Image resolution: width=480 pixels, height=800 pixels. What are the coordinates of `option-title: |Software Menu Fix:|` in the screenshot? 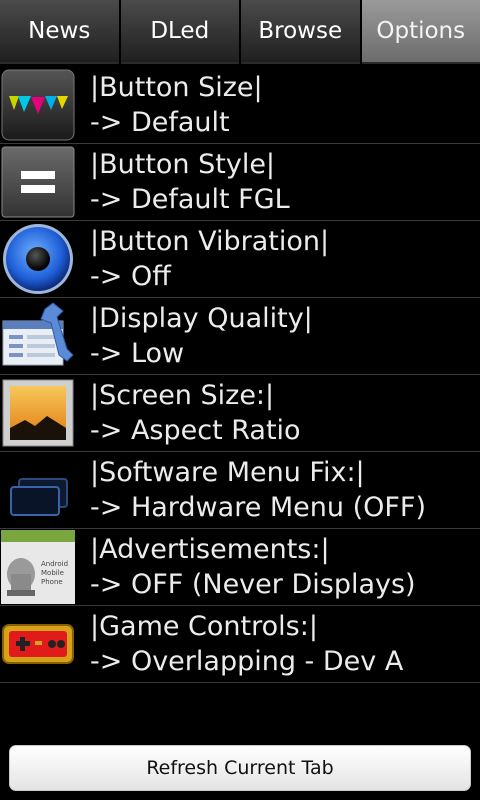 It's located at (227, 472).